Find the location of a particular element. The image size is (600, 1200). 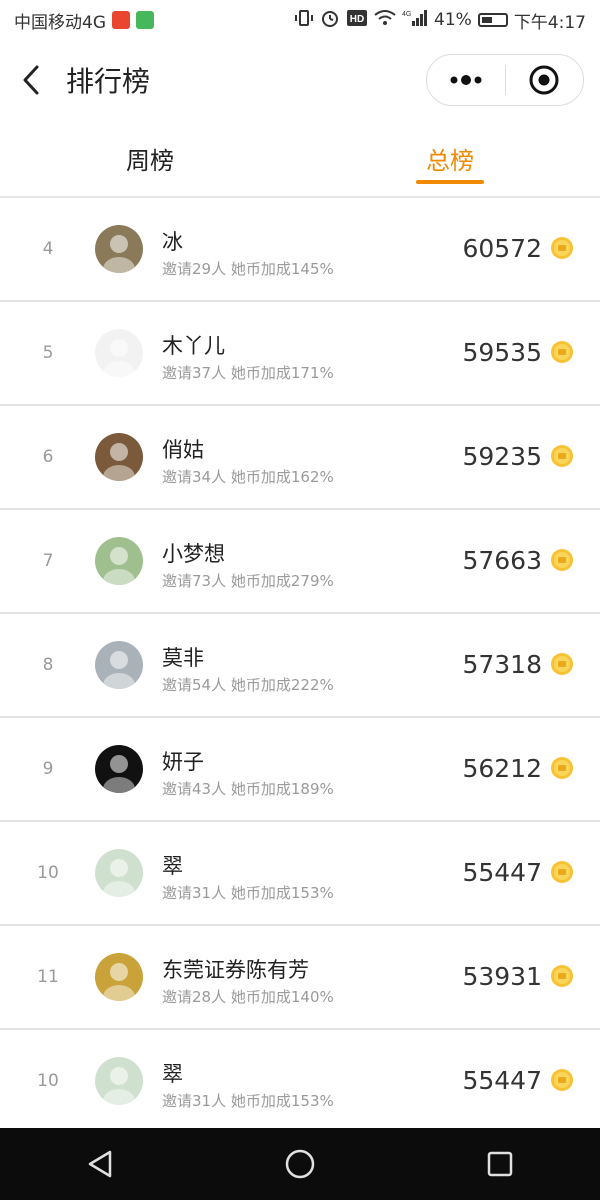

wifi-icon is located at coordinates (385, 20).